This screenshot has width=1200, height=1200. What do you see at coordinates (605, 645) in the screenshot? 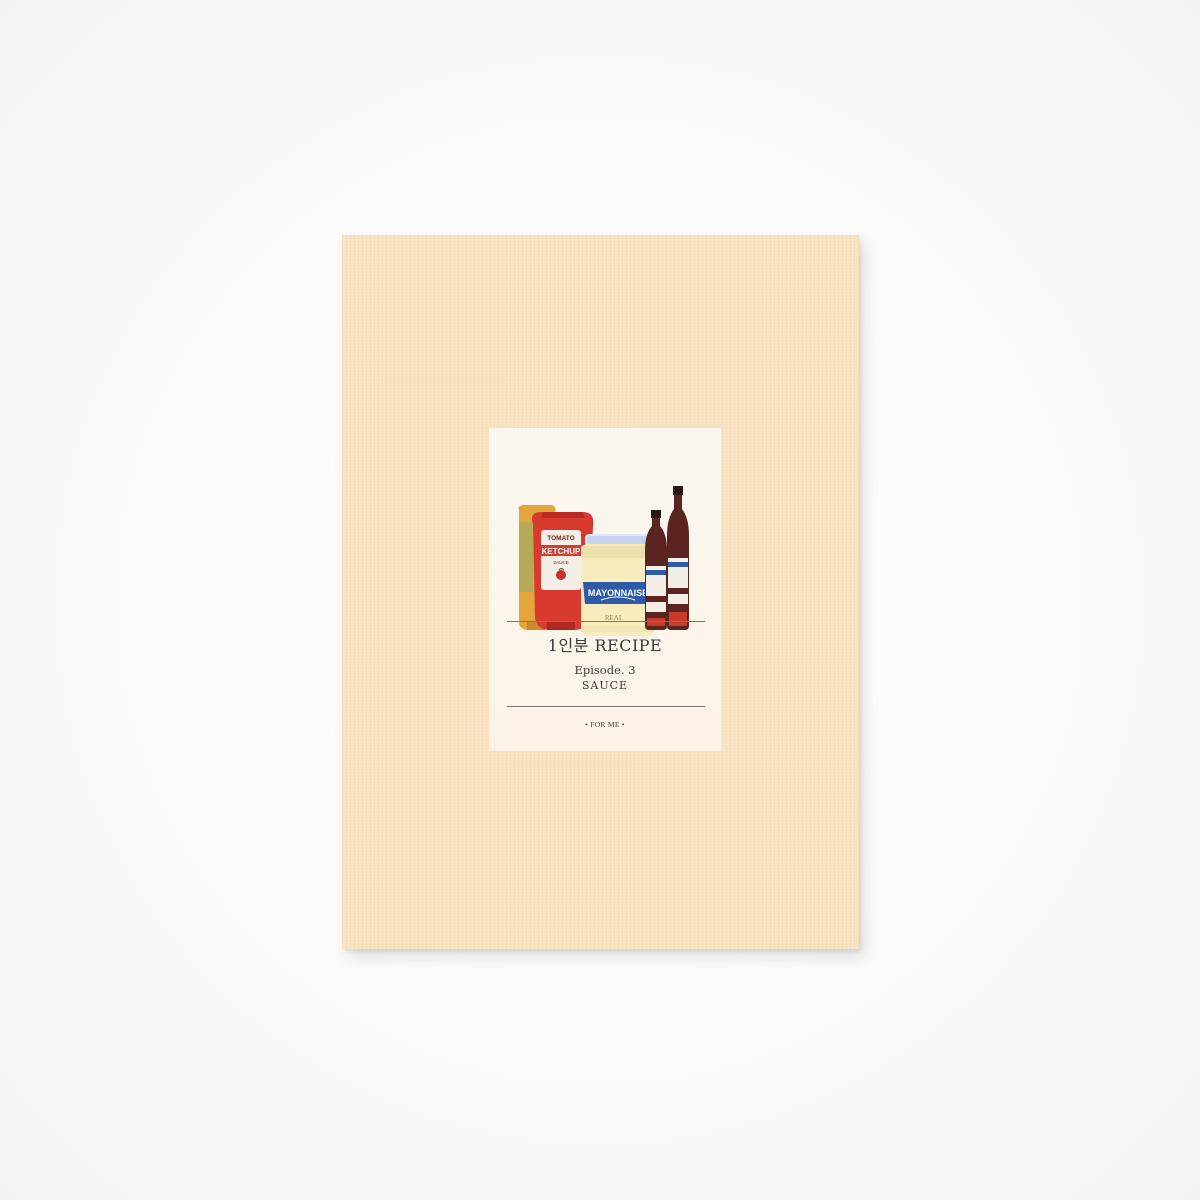
I see `cover-title: 1인분 RECIPE` at bounding box center [605, 645].